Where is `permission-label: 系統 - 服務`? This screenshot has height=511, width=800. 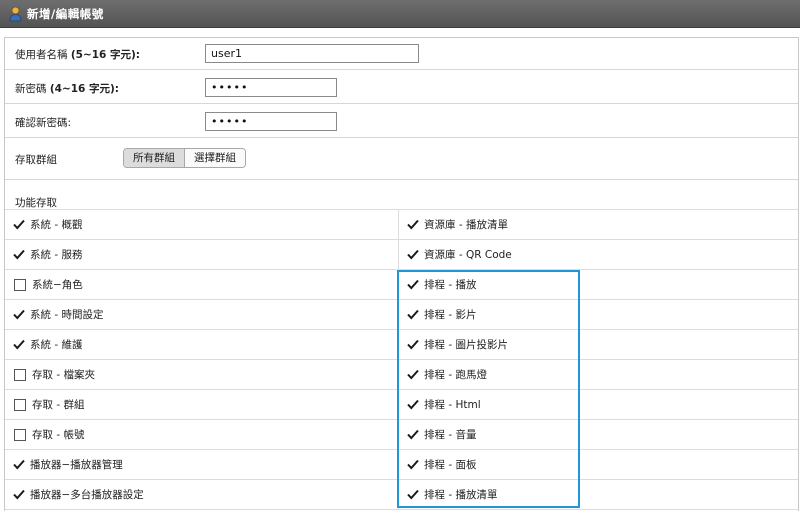 permission-label: 系統 - 服務 is located at coordinates (56, 255).